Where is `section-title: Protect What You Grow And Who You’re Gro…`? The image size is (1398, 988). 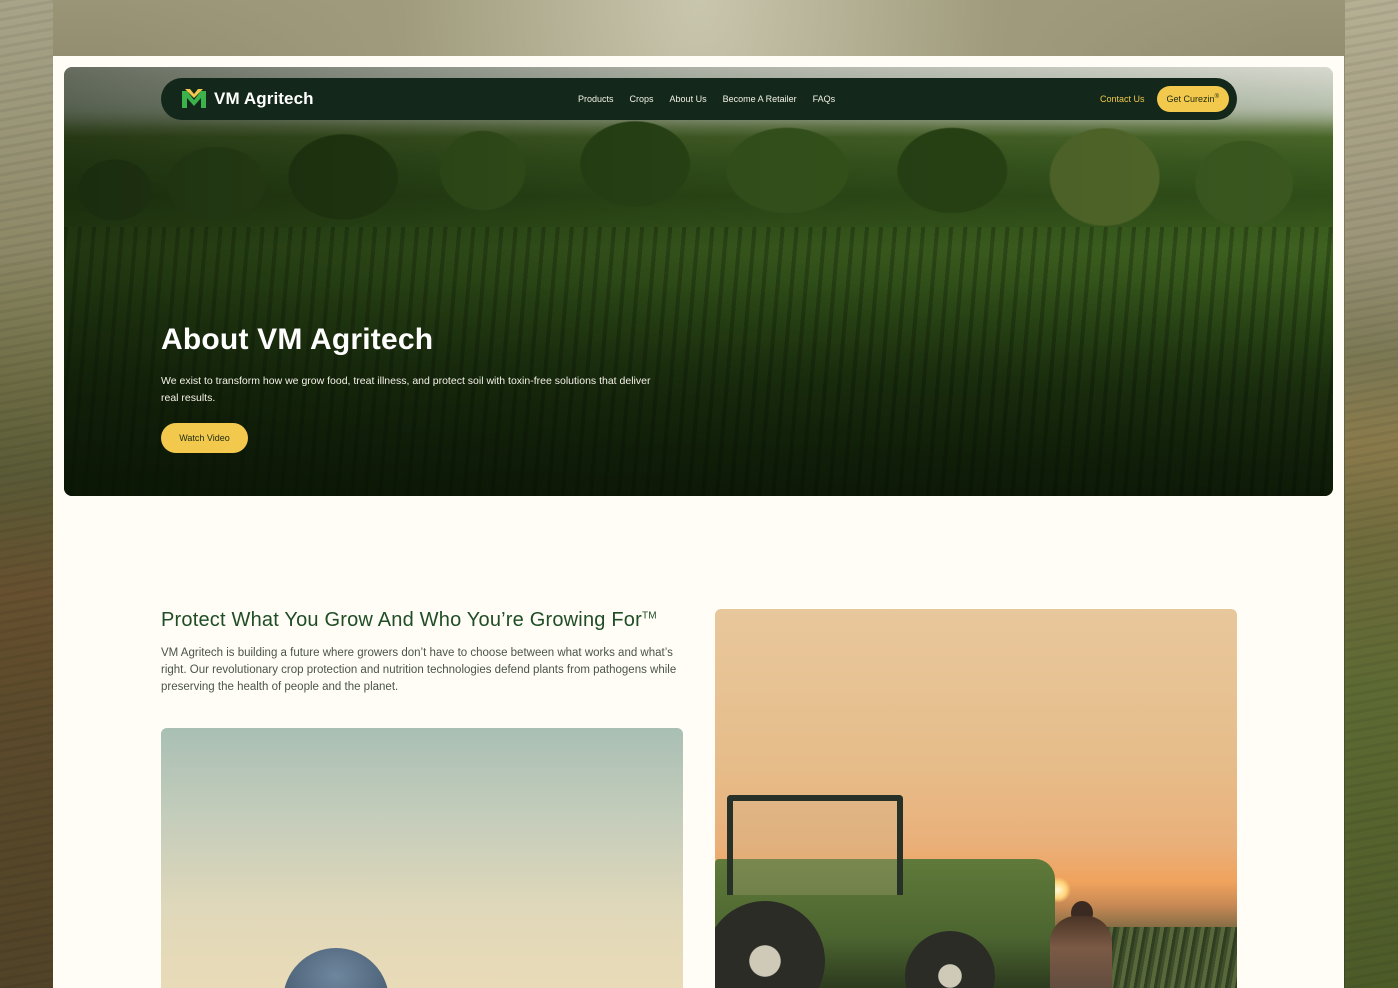 section-title: Protect What You Grow And Who You’re Gro… is located at coordinates (409, 620).